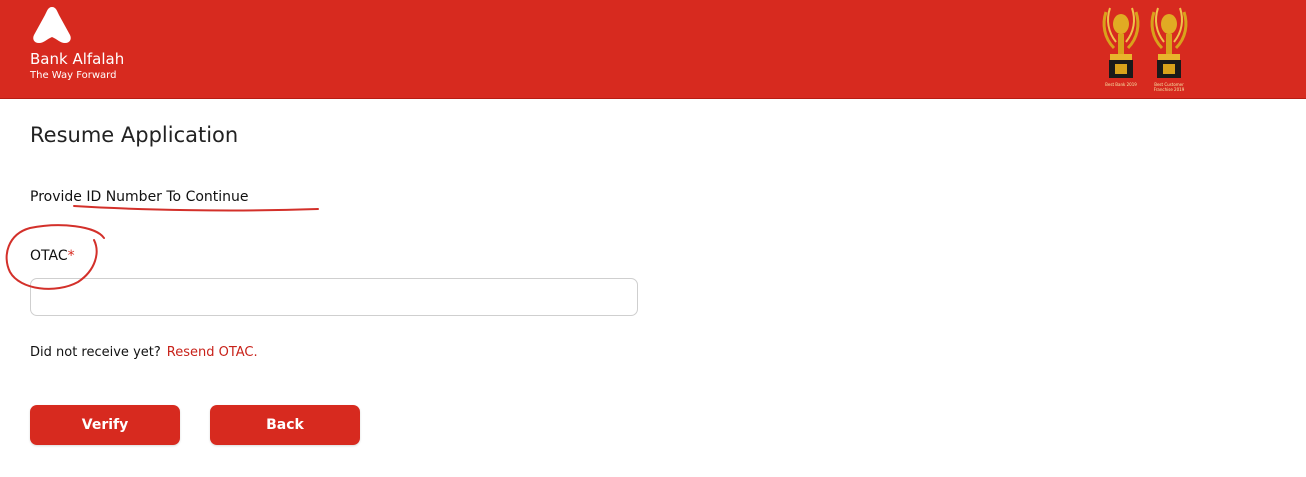 The image size is (1306, 477). I want to click on brand-logo: Bank Alfalah The Way Forward, so click(85, 45).